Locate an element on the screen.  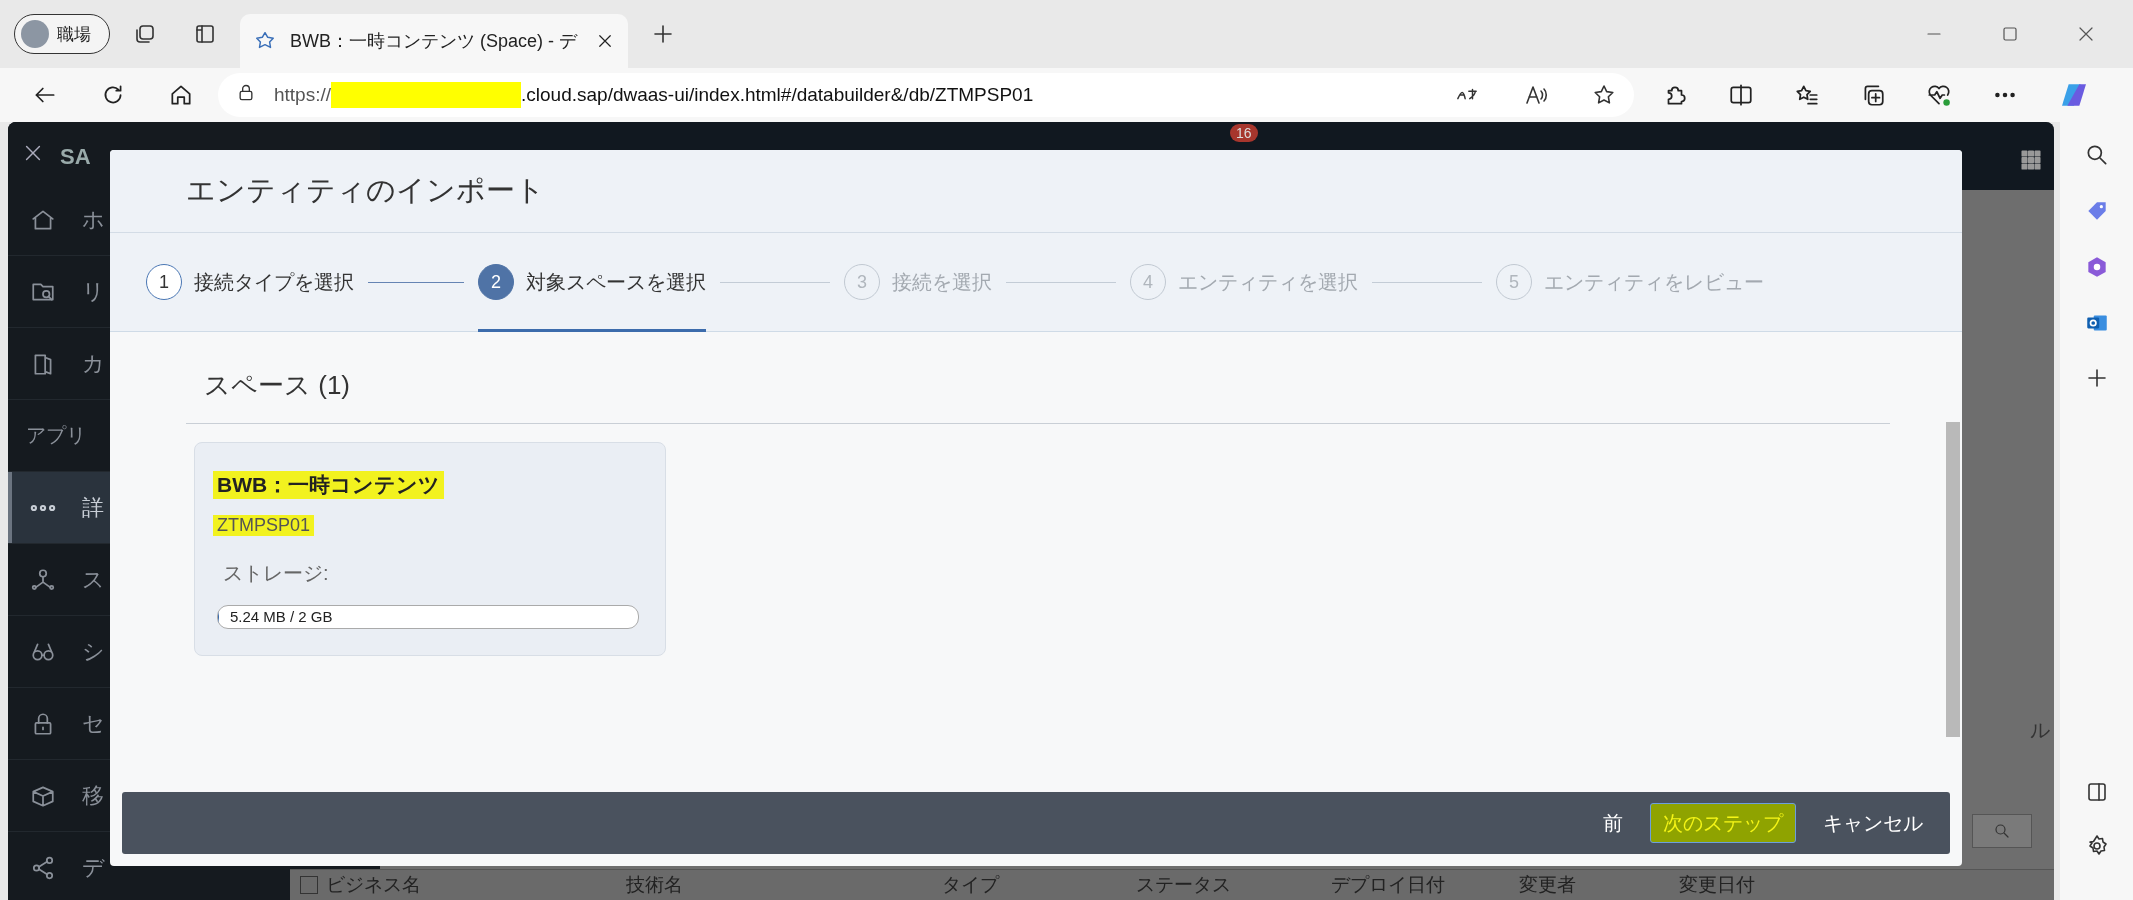
dialog-title: エンティティのインポート is located at coordinates (365, 190).